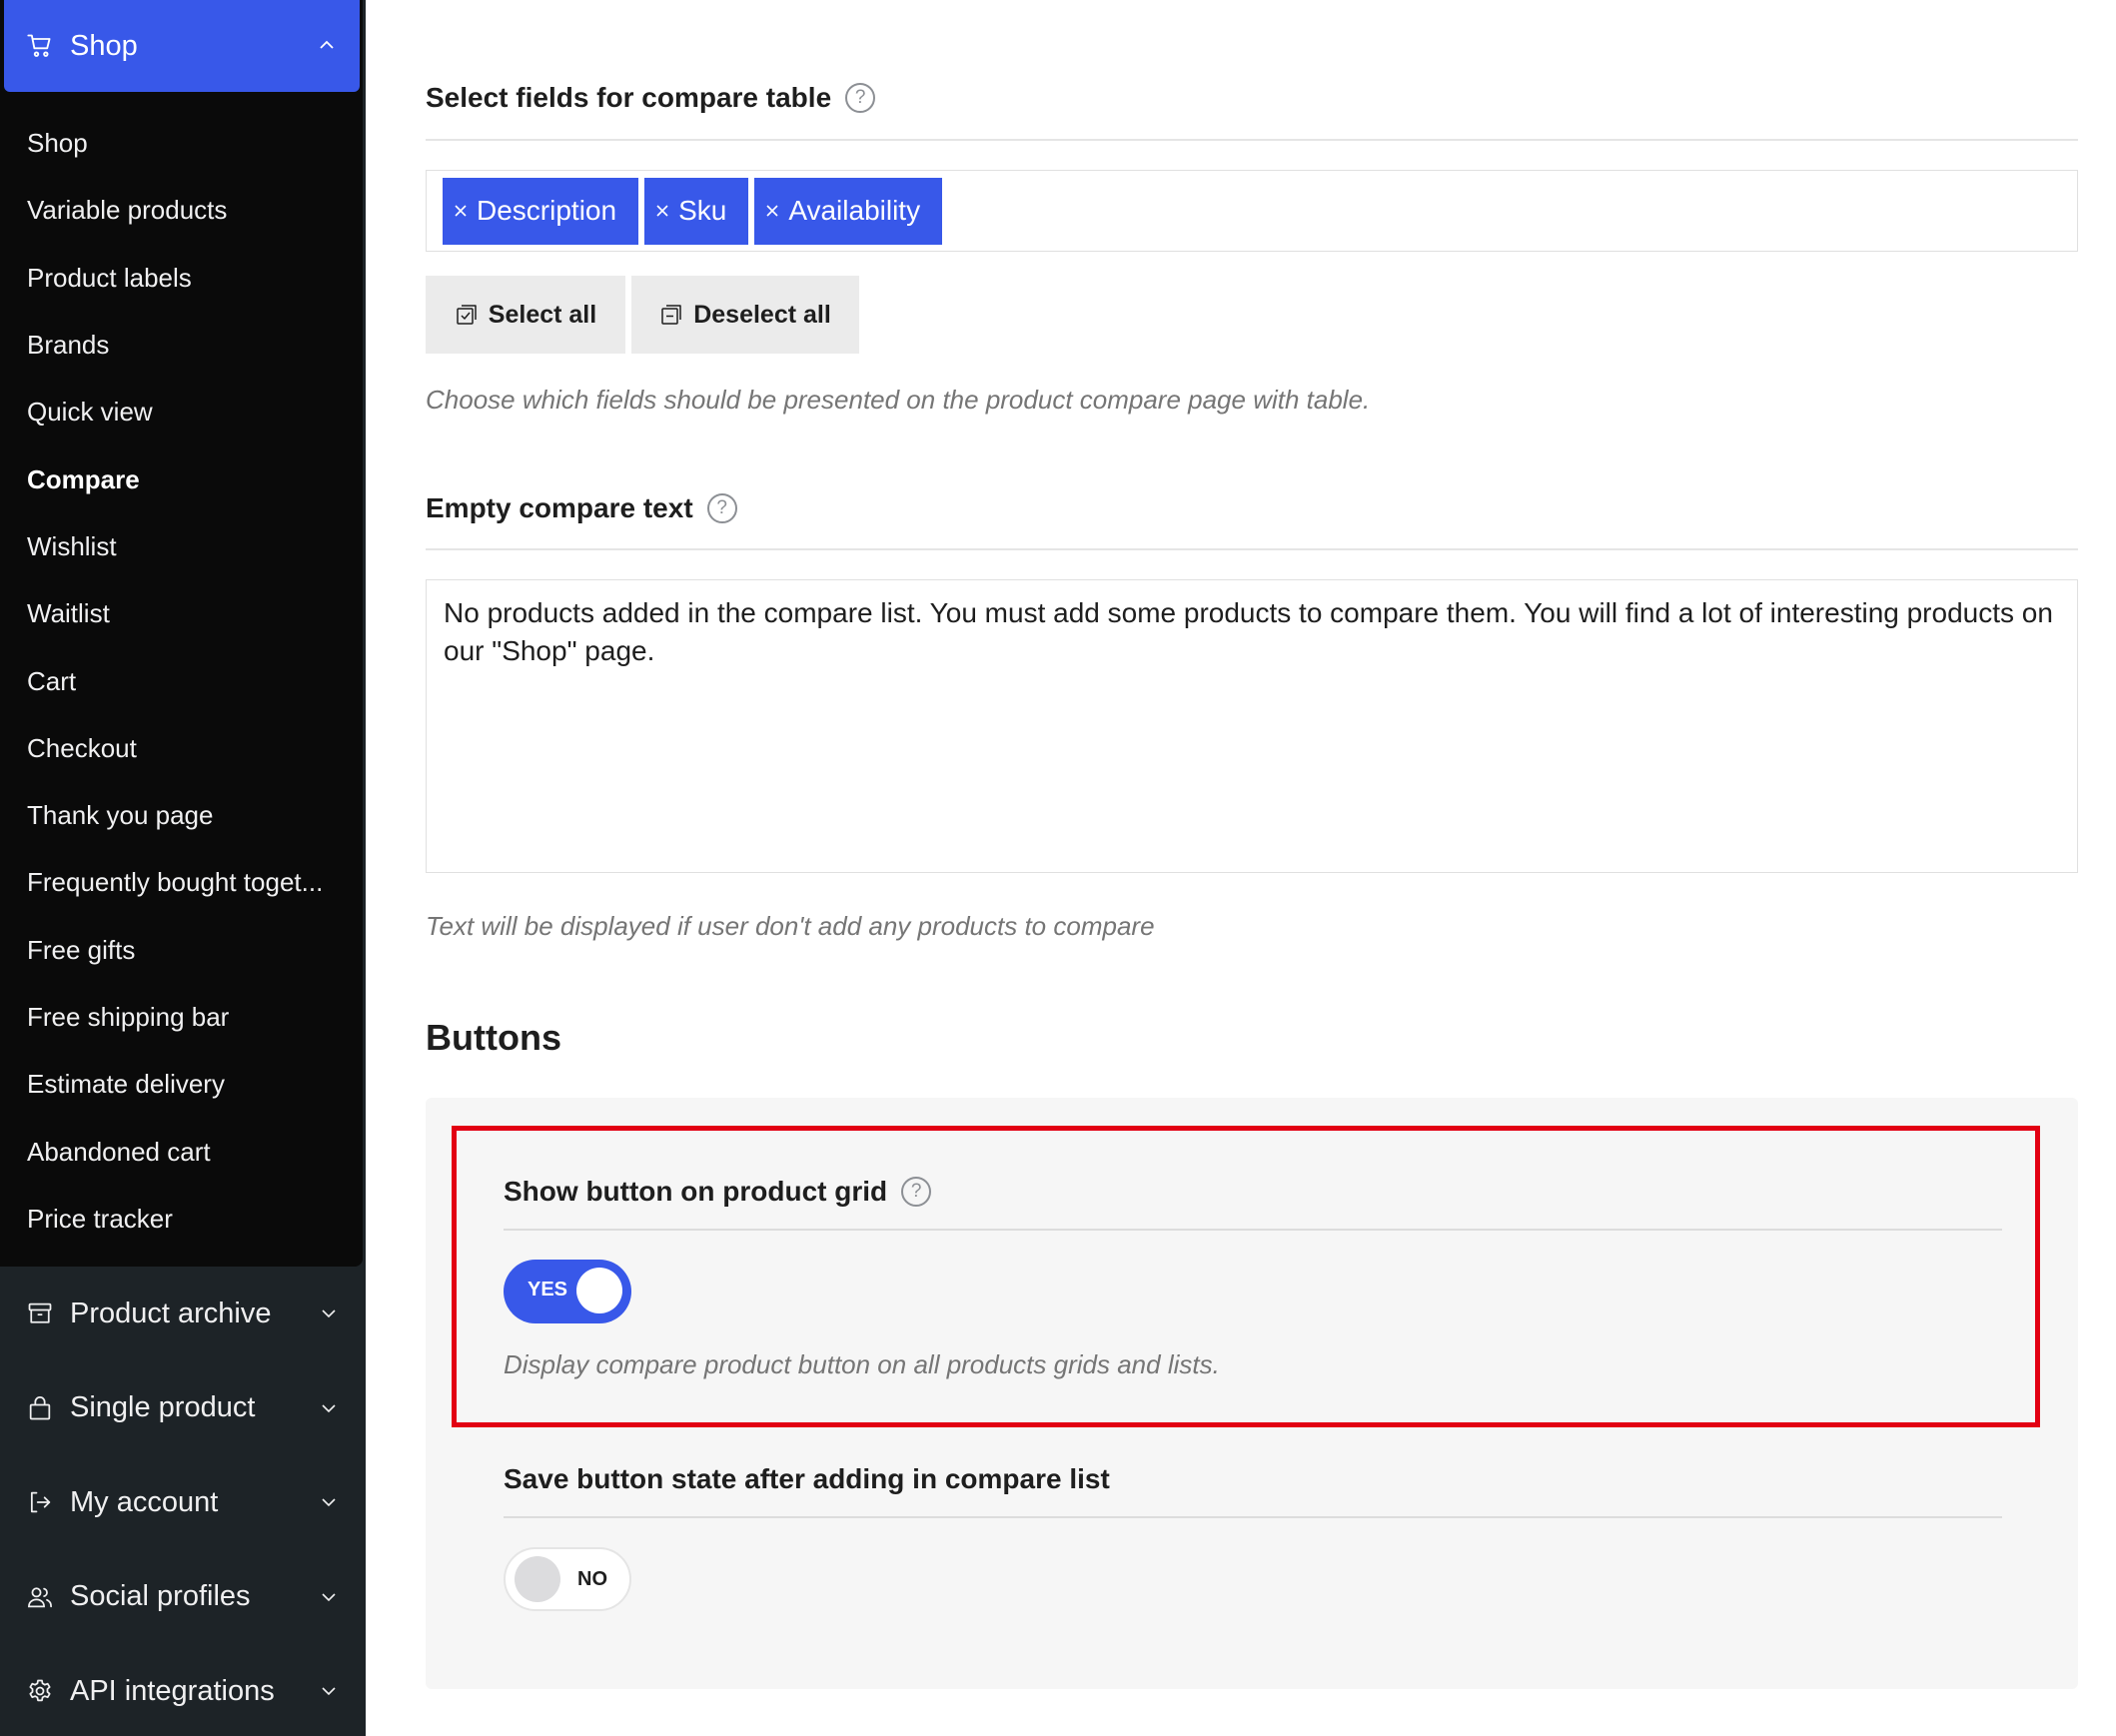  What do you see at coordinates (762, 314) in the screenshot?
I see `deselect-all-label: Deselect all` at bounding box center [762, 314].